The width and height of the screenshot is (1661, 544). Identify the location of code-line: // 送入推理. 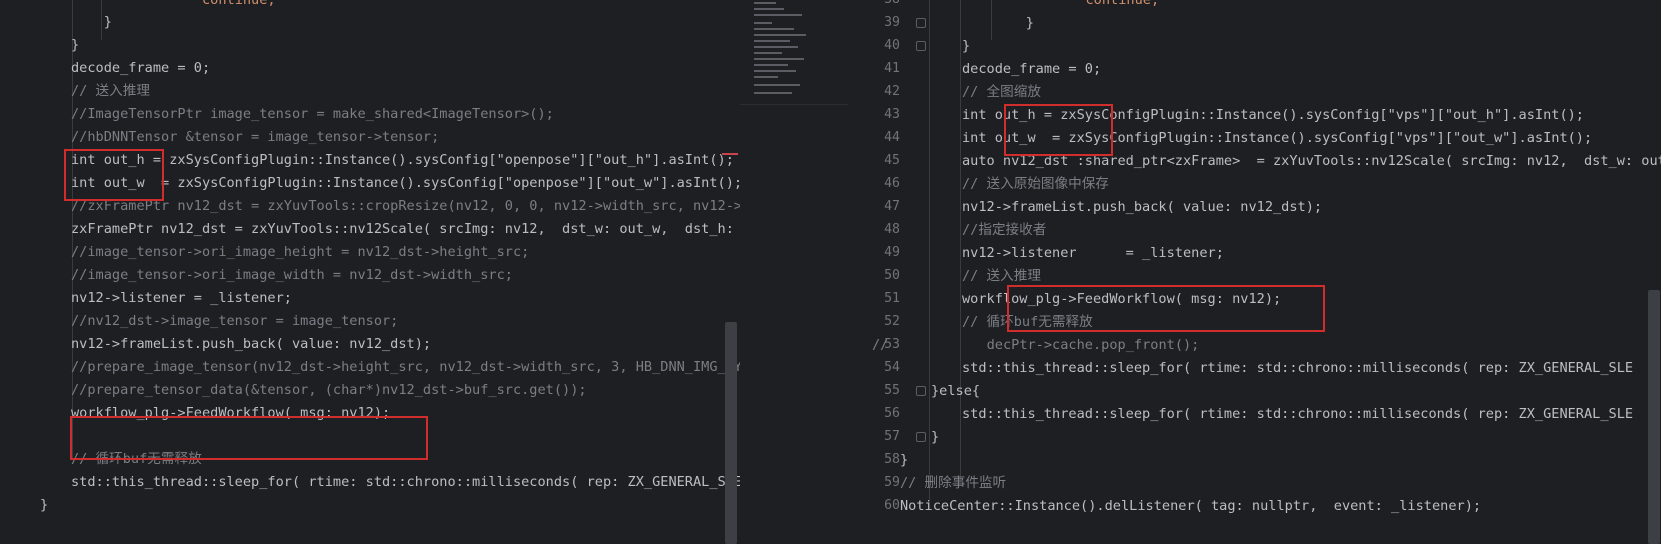
(110, 91).